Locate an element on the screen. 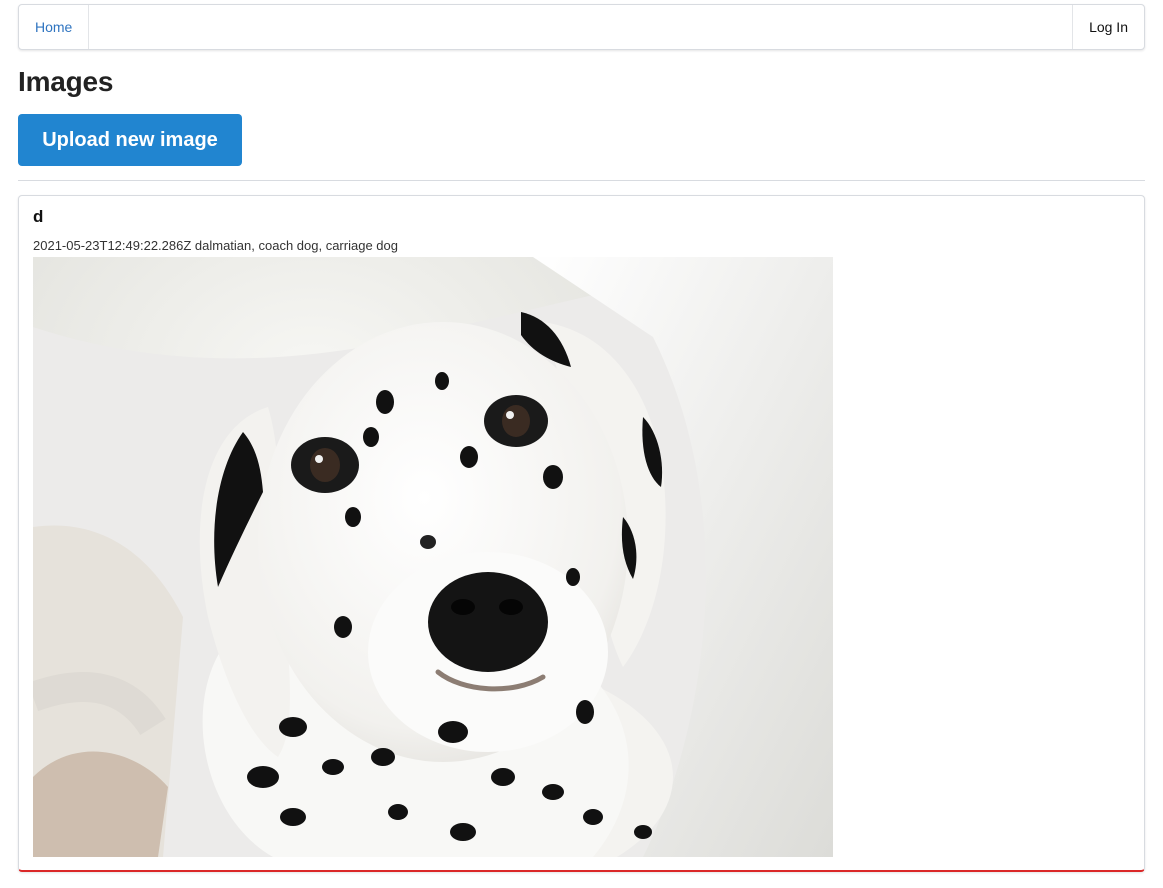 This screenshot has height=888, width=1163. top-navbar: Home Log In is located at coordinates (581, 27).